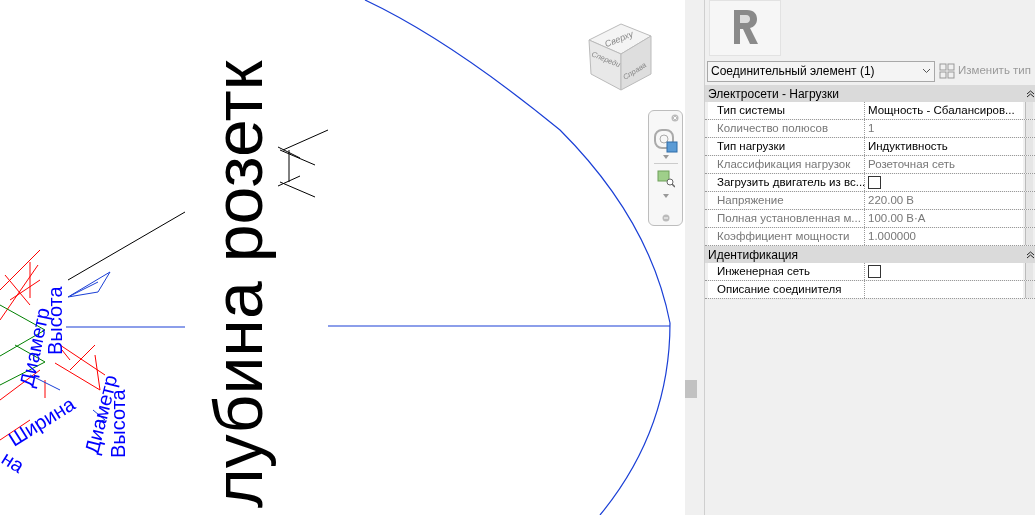 The image size is (1035, 515). Describe the element at coordinates (786, 146) in the screenshot. I see `property-name: Тип нагрузки` at that location.